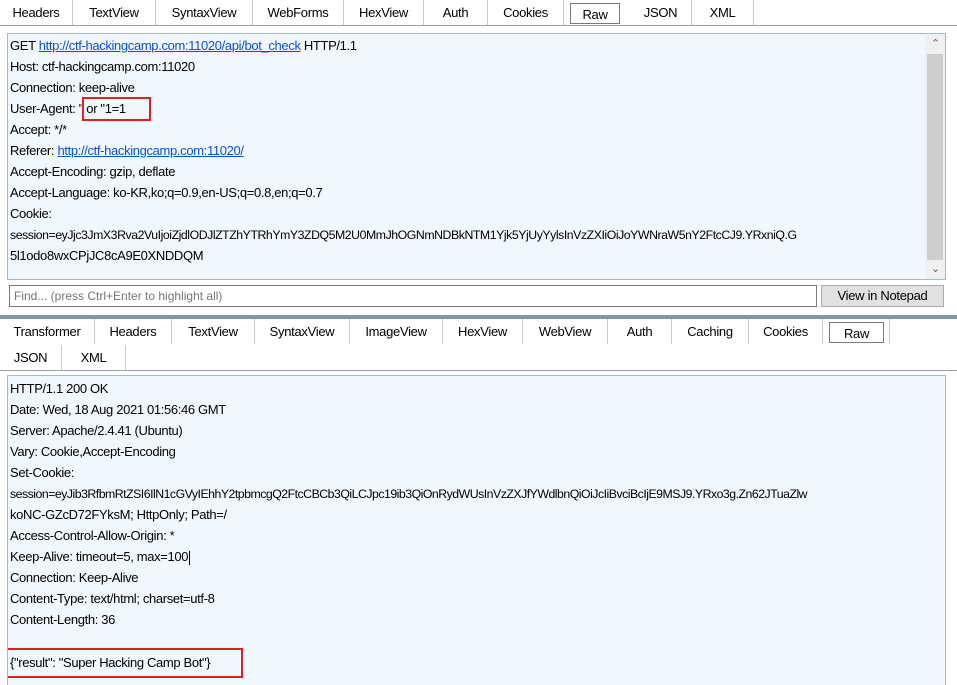  Describe the element at coordinates (133, 331) in the screenshot. I see `tab-response-headers: Headers` at that location.